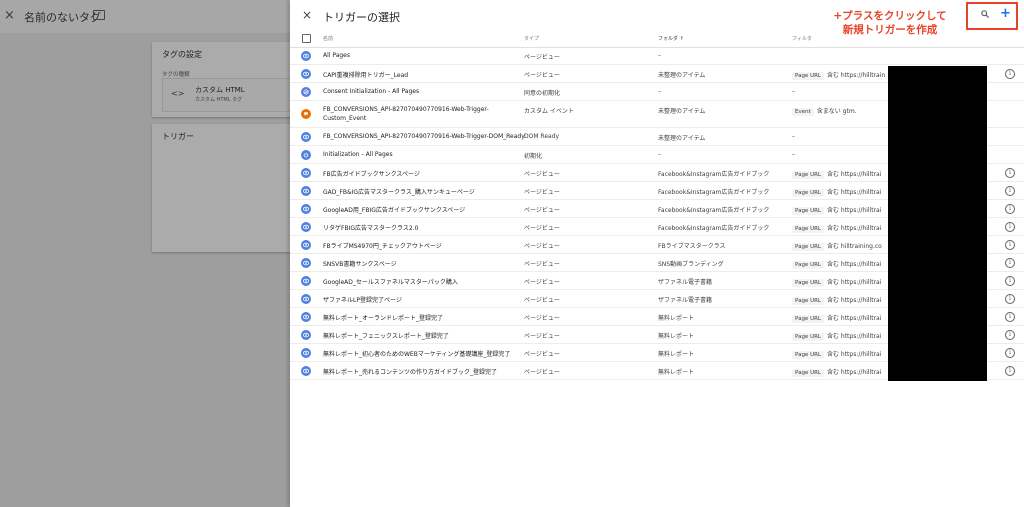 Image resolution: width=1024 pixels, height=507 pixels. What do you see at coordinates (219, 100) in the screenshot?
I see `tag-type-desc: カスタム HTML タグ` at bounding box center [219, 100].